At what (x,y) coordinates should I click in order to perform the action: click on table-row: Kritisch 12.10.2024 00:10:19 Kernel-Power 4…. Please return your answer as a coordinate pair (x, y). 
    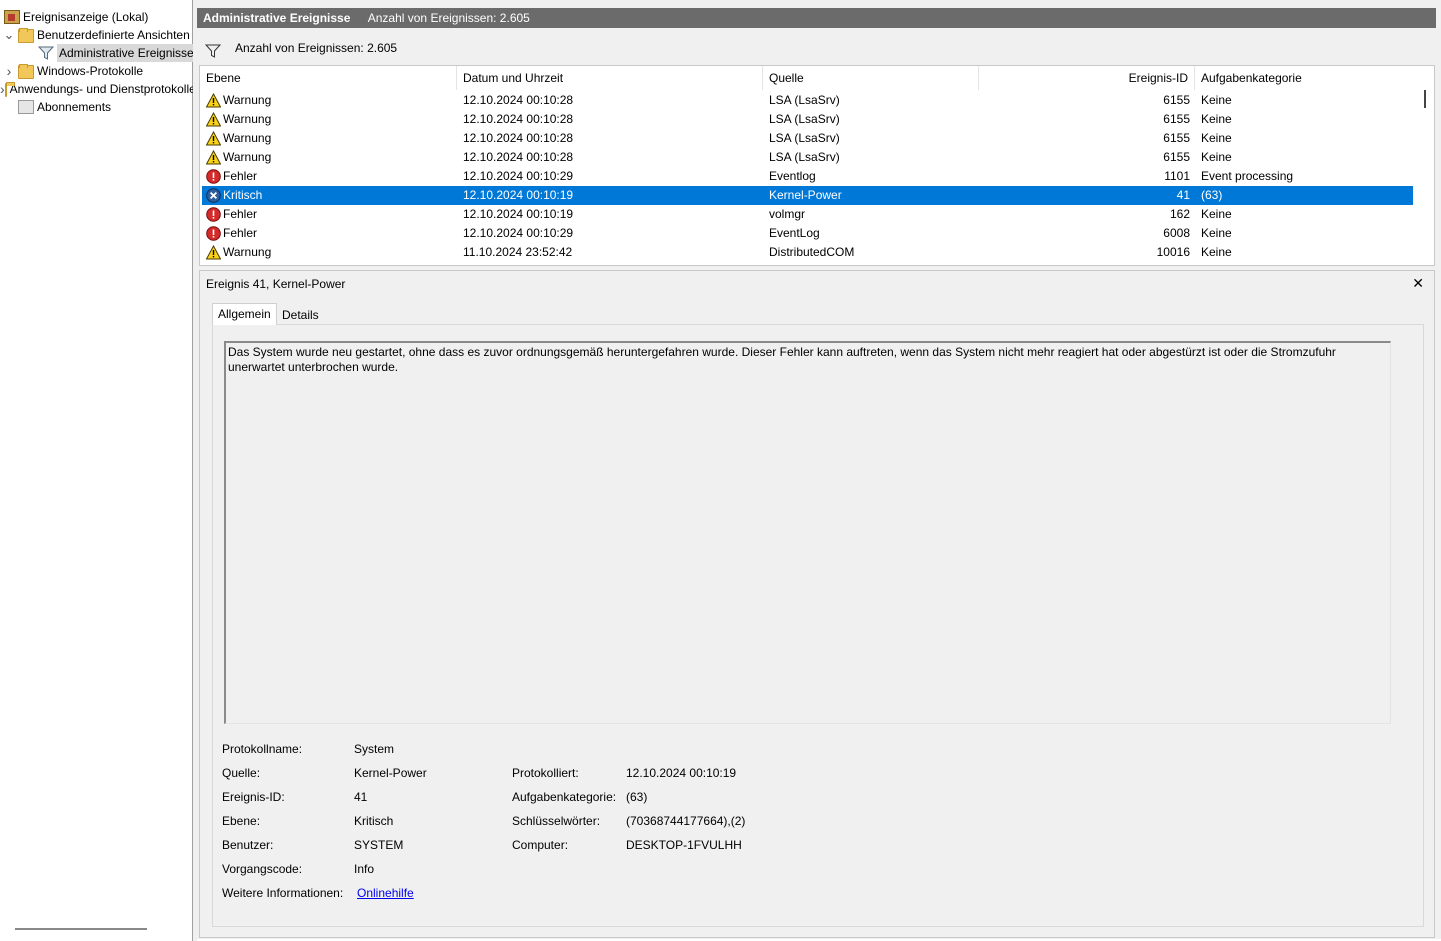
    Looking at the image, I should click on (807, 195).